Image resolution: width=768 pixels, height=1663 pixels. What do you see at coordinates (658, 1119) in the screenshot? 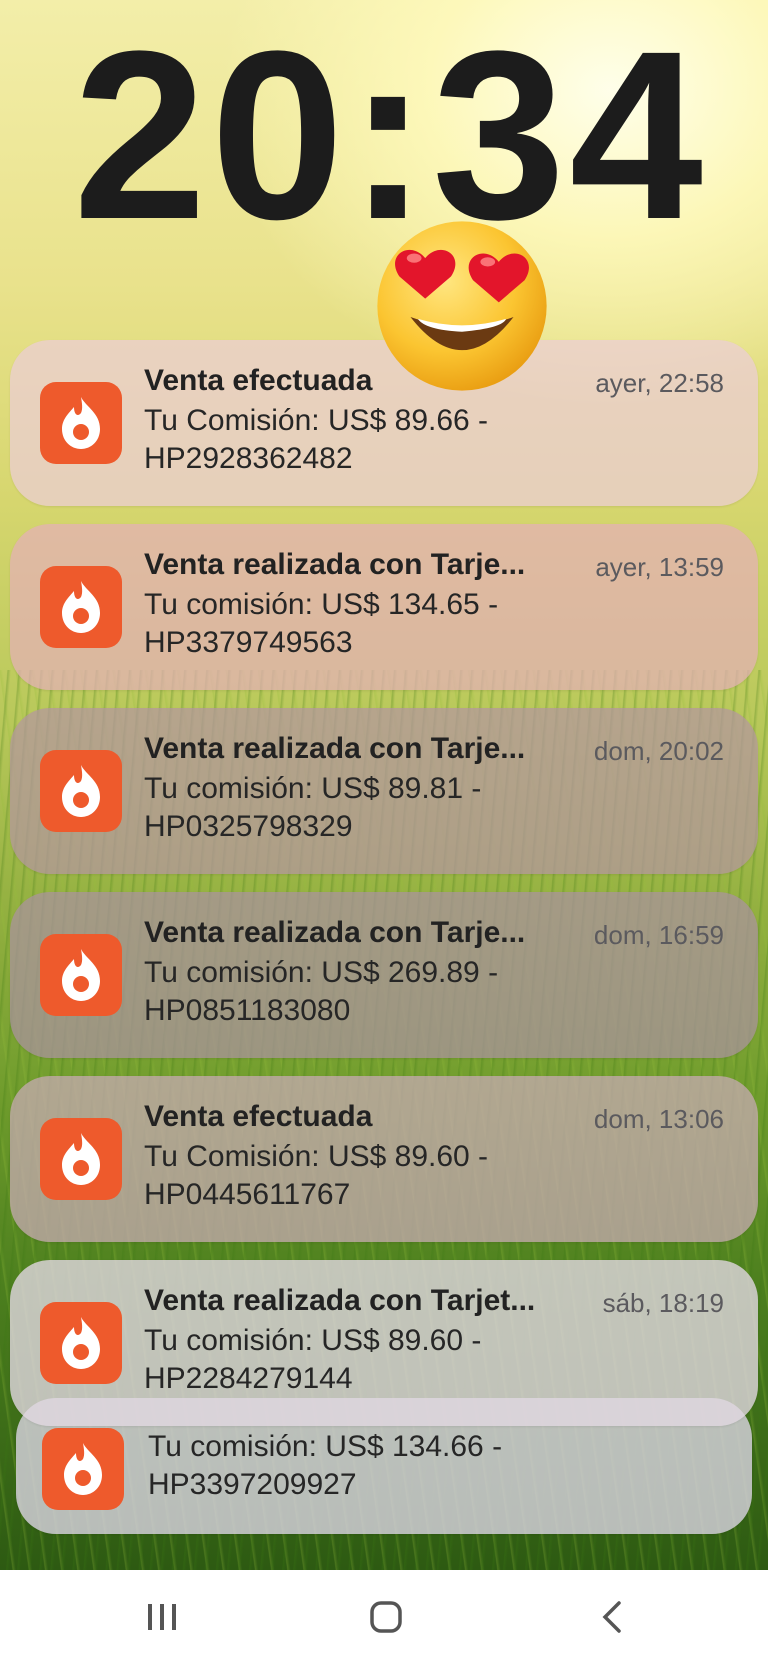
I see `notification-time: dom, 13:06` at bounding box center [658, 1119].